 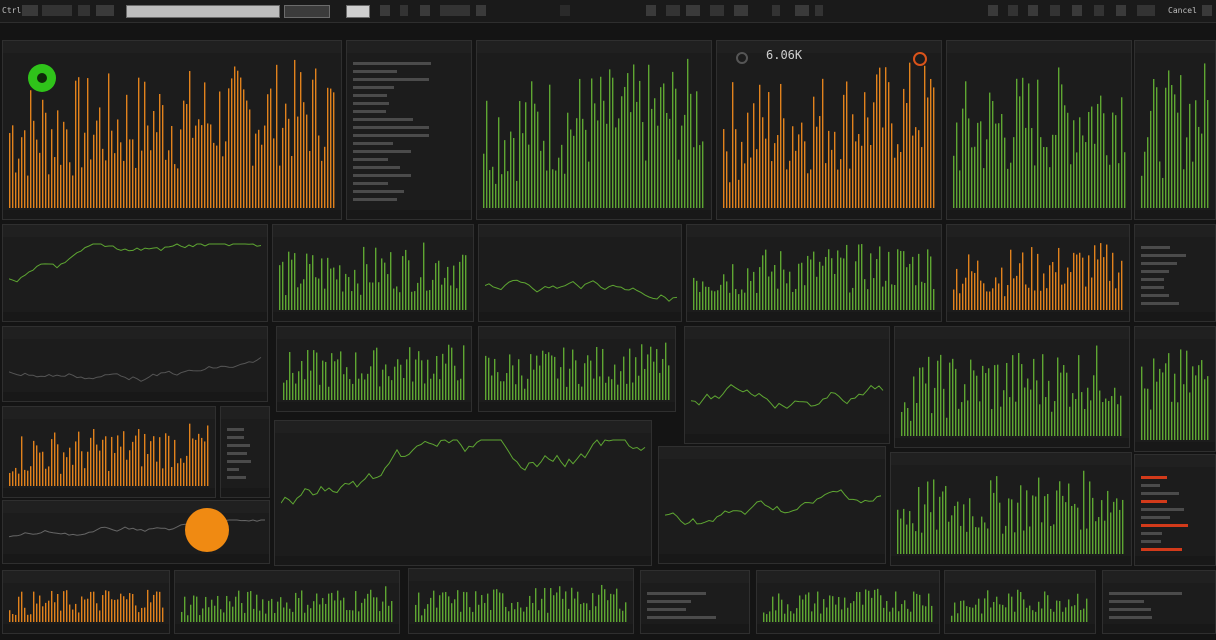 What do you see at coordinates (358, 11) in the screenshot?
I see `timeframe-select` at bounding box center [358, 11].